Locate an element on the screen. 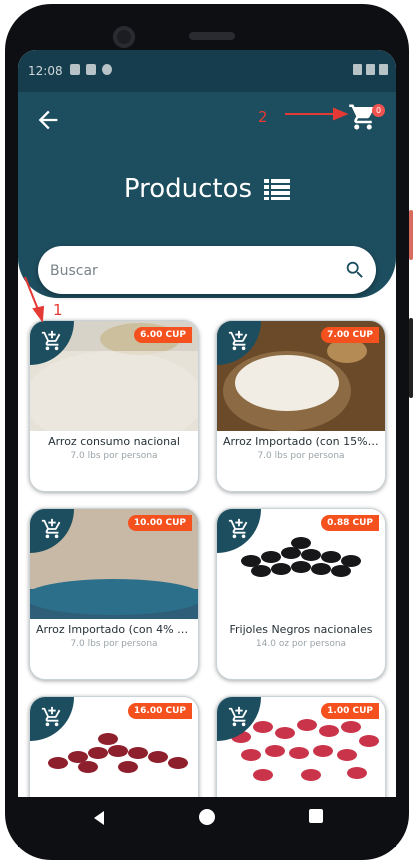 The image size is (416, 863). system-icons is located at coordinates (370, 69).